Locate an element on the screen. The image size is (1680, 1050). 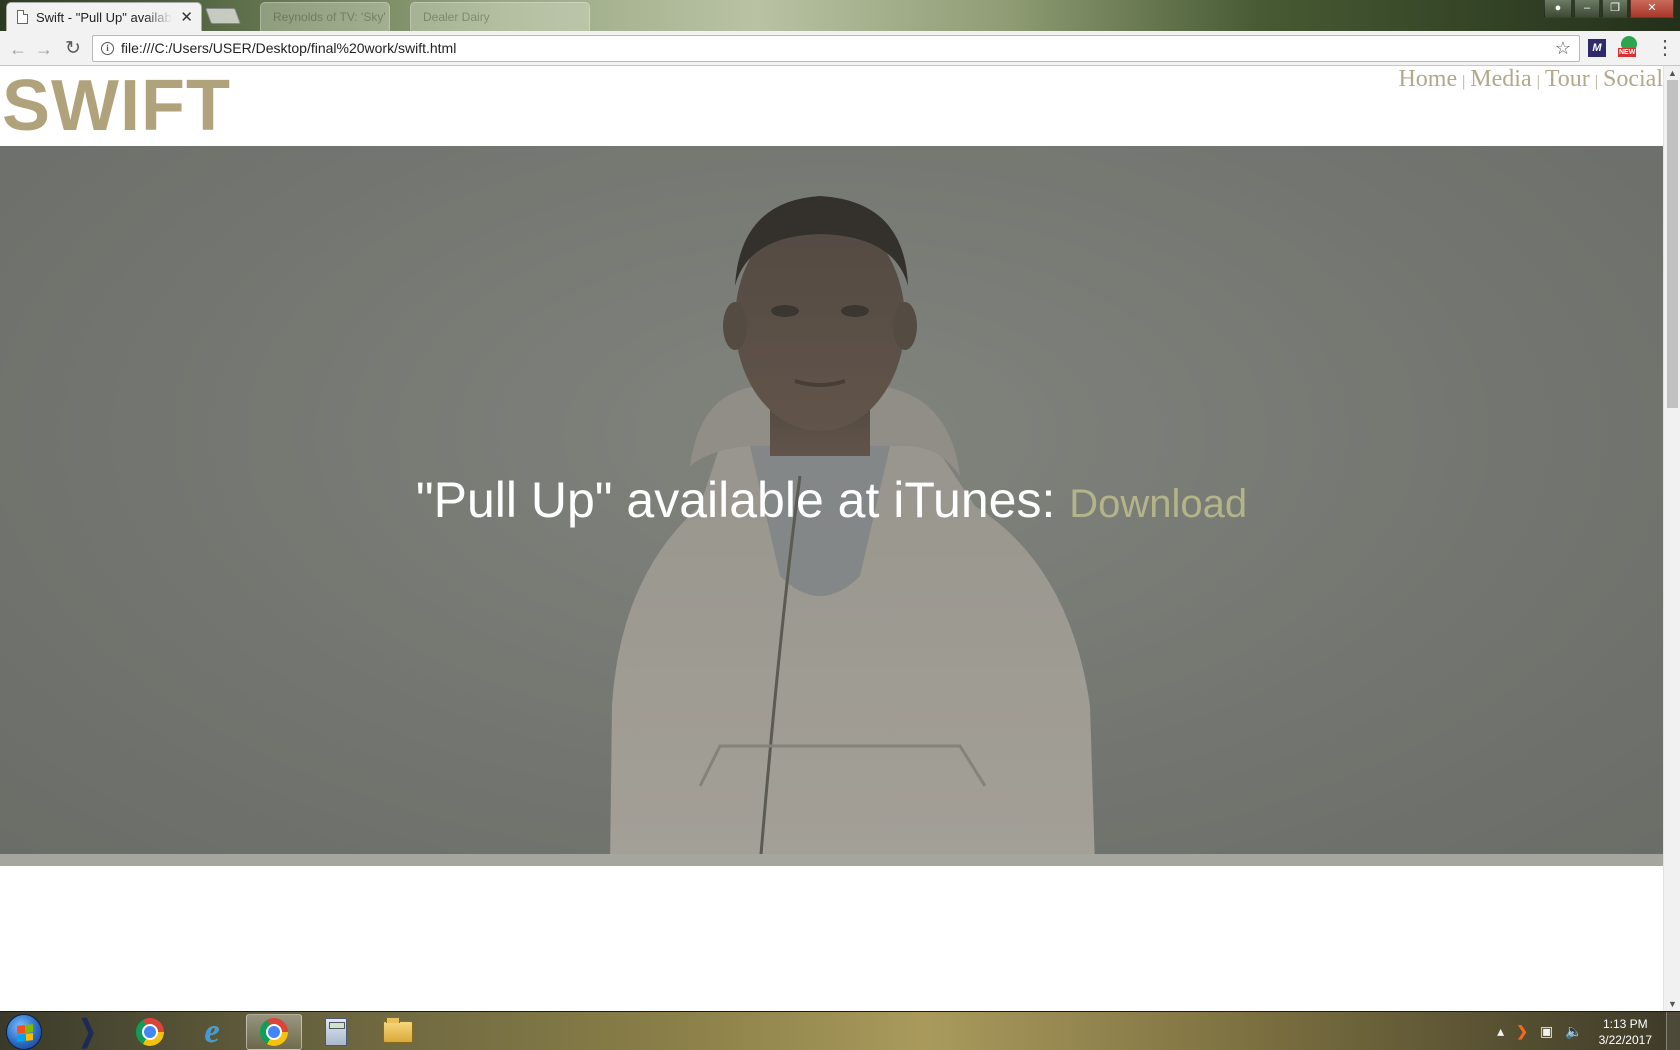
scroll-up-arrow-icon: ▲ is located at coordinates (1672, 73).